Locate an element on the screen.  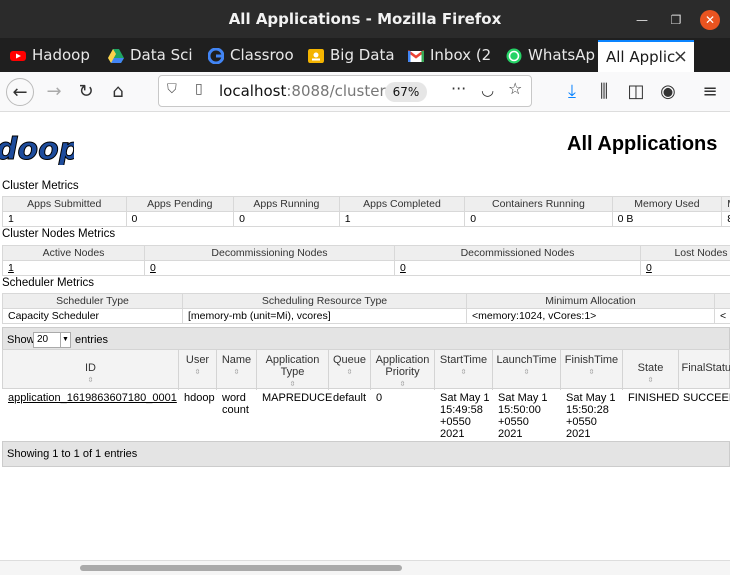
metric-header: Decommissioning Nodes is located at coordinates (269, 253).